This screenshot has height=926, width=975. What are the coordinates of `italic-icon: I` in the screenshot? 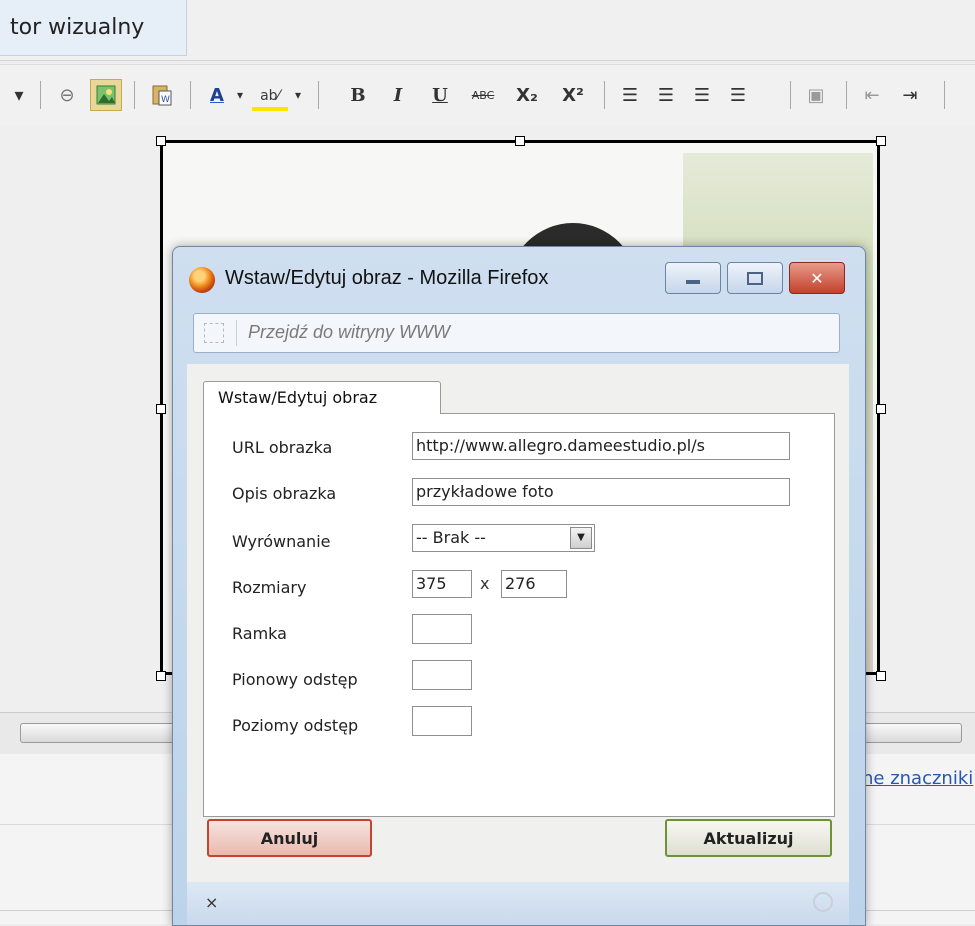 It's located at (398, 95).